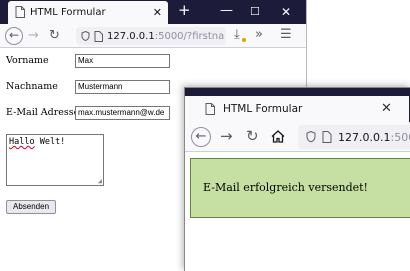  Describe the element at coordinates (122, 87) in the screenshot. I see `nachname-input: Mustermann` at that location.